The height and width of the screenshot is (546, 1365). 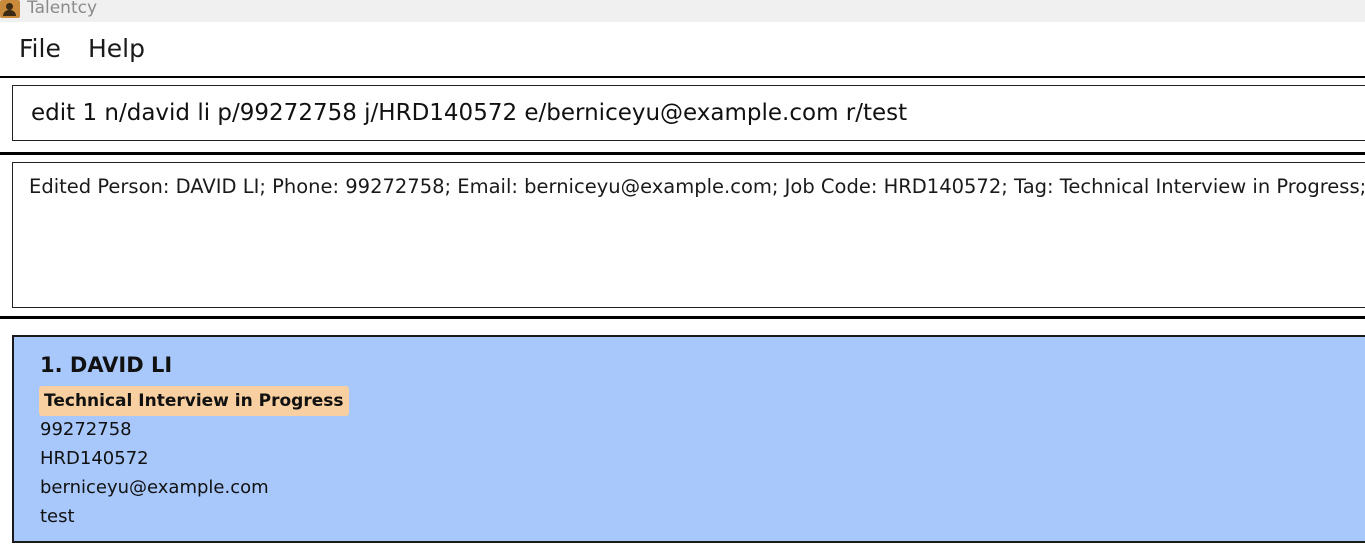 What do you see at coordinates (10, 9) in the screenshot?
I see `person-icon` at bounding box center [10, 9].